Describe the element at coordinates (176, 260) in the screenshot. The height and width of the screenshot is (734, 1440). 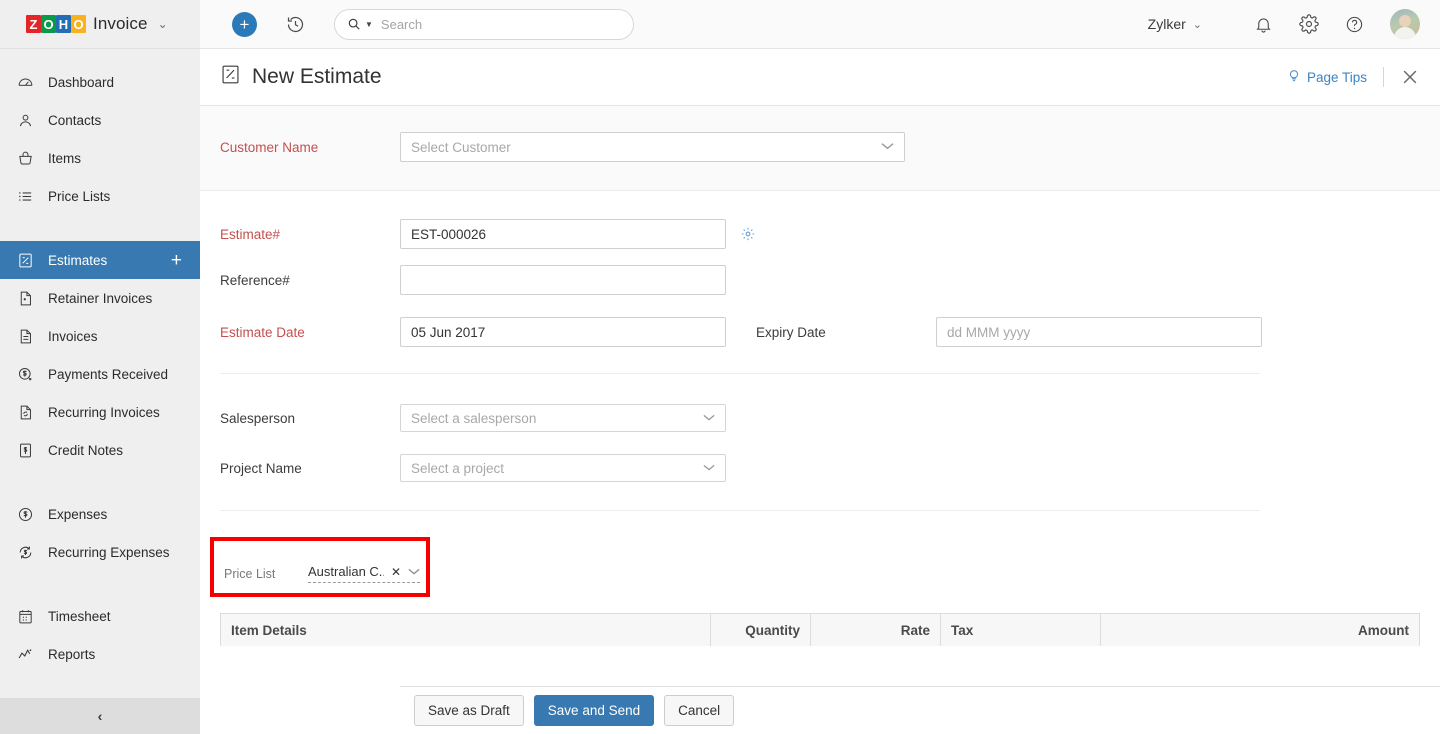
I see `add-estimate-button: +` at that location.